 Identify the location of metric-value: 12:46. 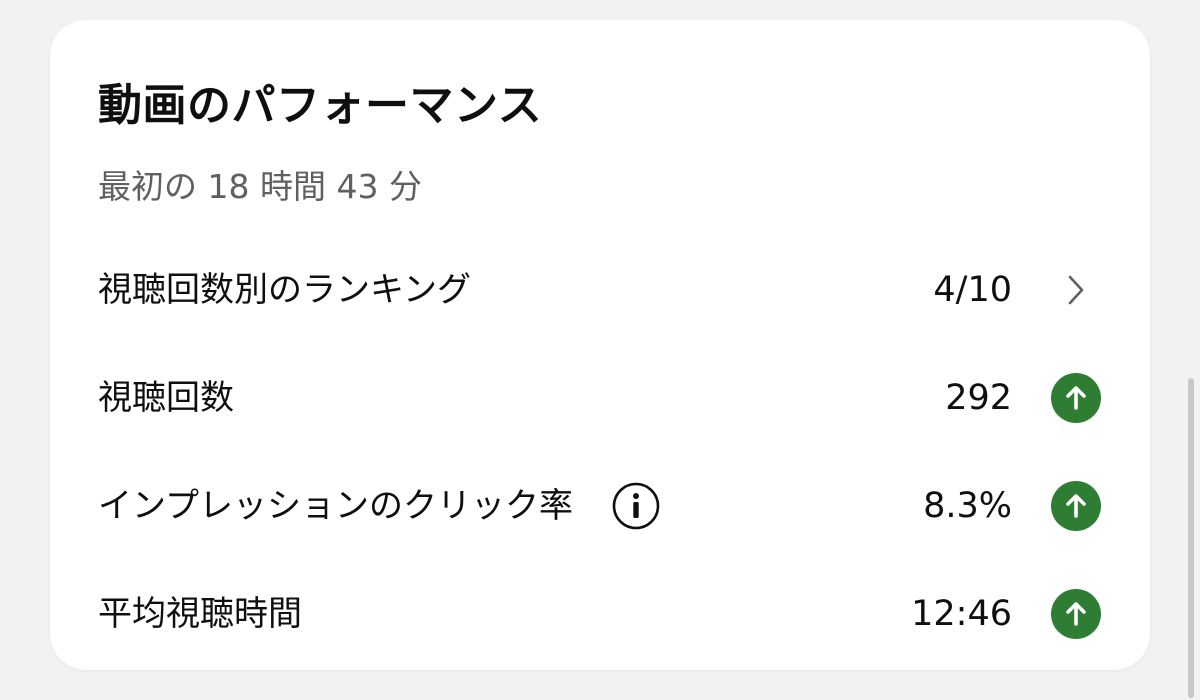
(961, 614).